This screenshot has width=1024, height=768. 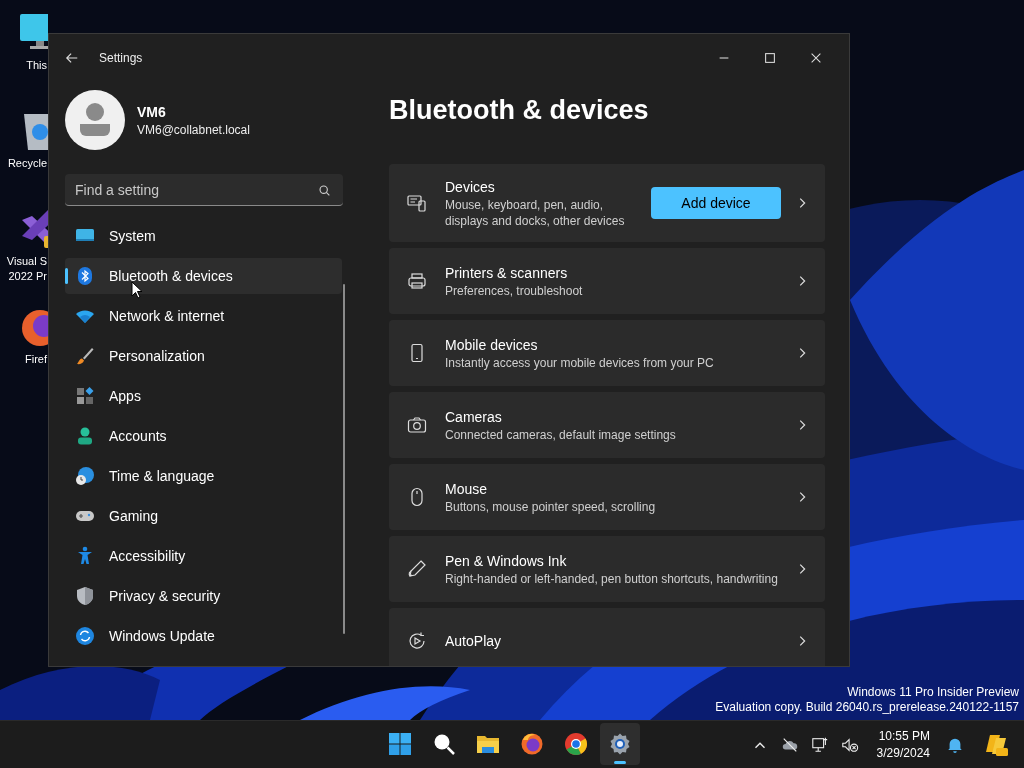 What do you see at coordinates (903, 744) in the screenshot?
I see `clock: 10:55 PM 3/29/2024` at bounding box center [903, 744].